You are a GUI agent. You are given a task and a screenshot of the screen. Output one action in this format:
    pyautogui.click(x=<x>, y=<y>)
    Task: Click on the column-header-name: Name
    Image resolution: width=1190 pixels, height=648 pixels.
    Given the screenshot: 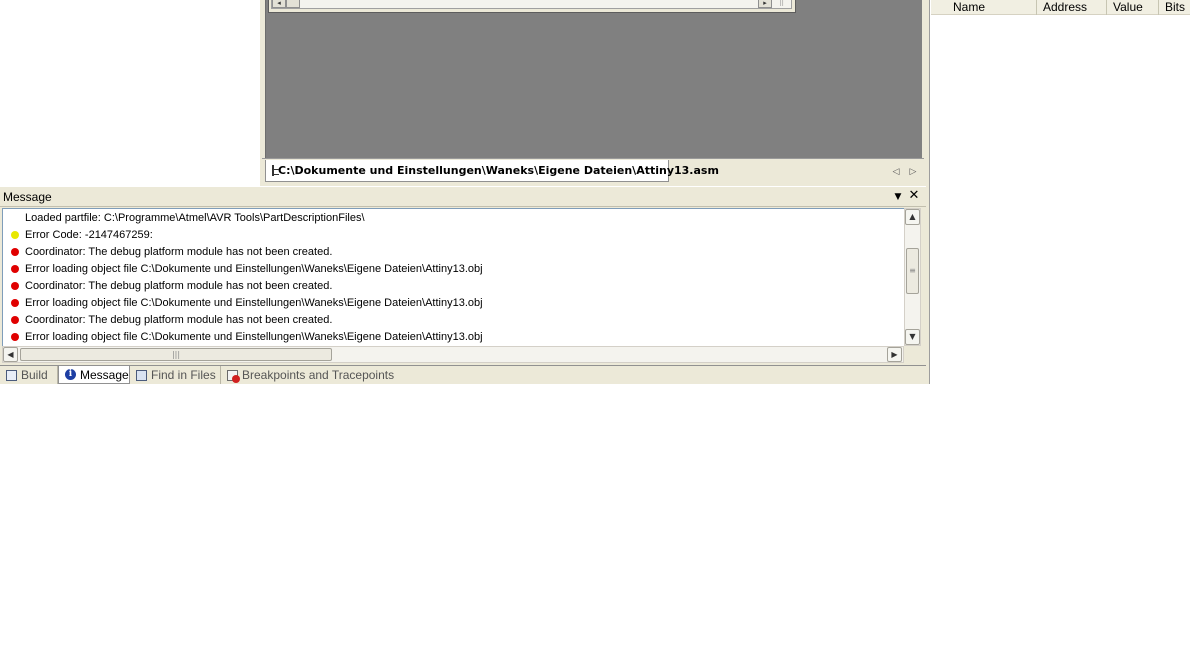 What is the action you would take?
    pyautogui.click(x=992, y=7)
    